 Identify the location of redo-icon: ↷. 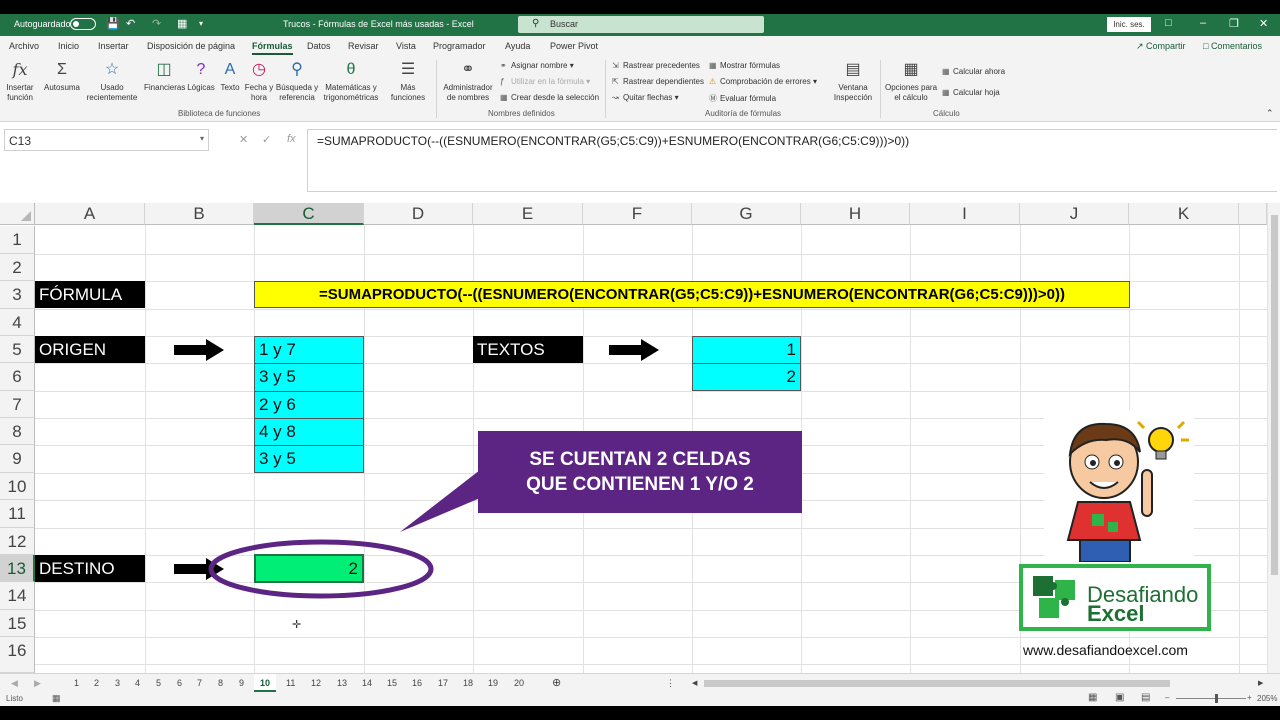
(156, 23).